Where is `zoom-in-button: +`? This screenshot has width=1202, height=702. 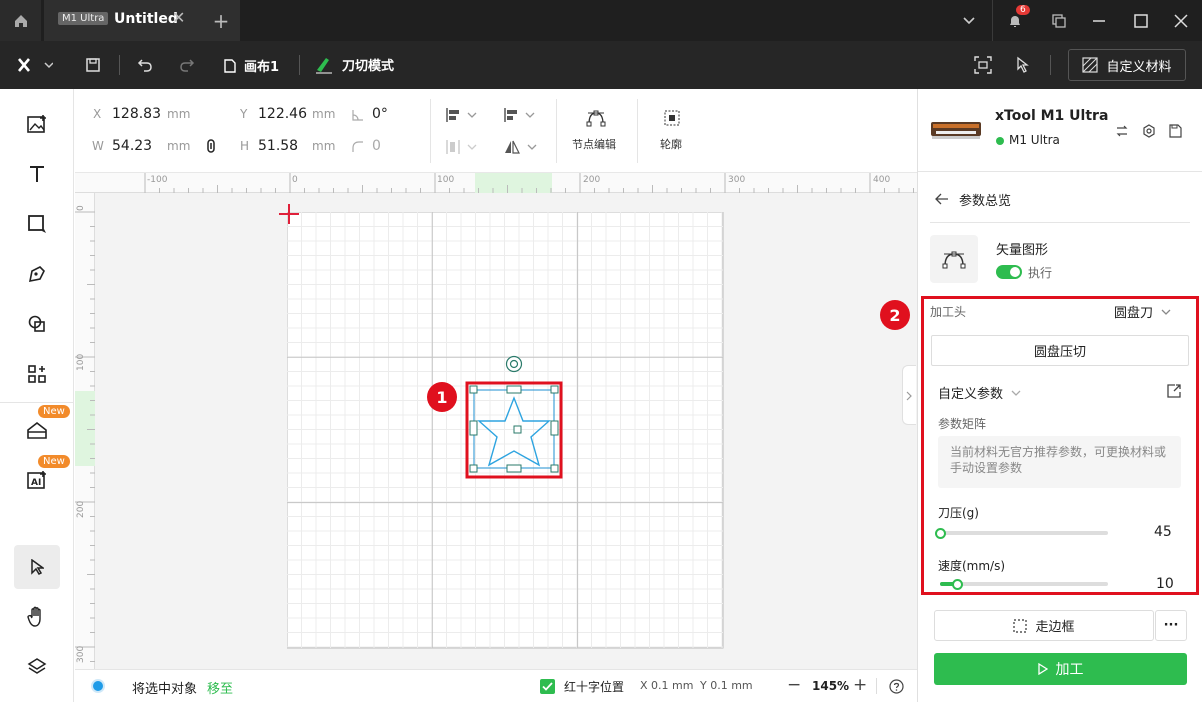
zoom-in-button: + is located at coordinates (860, 685).